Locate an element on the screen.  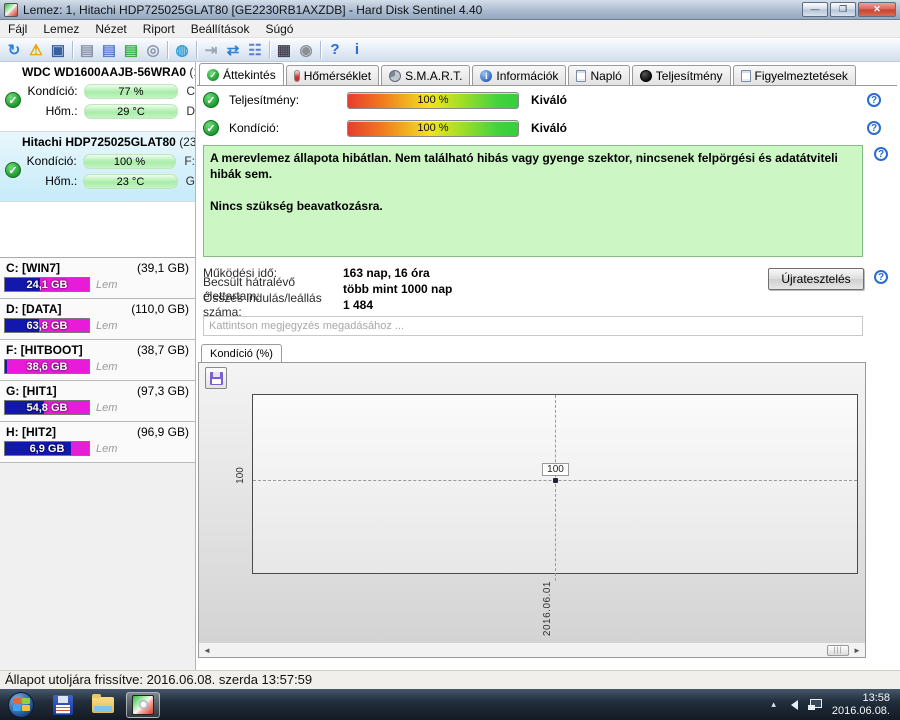
partition-size: (97,3 GB) is located at coordinates (162, 391).